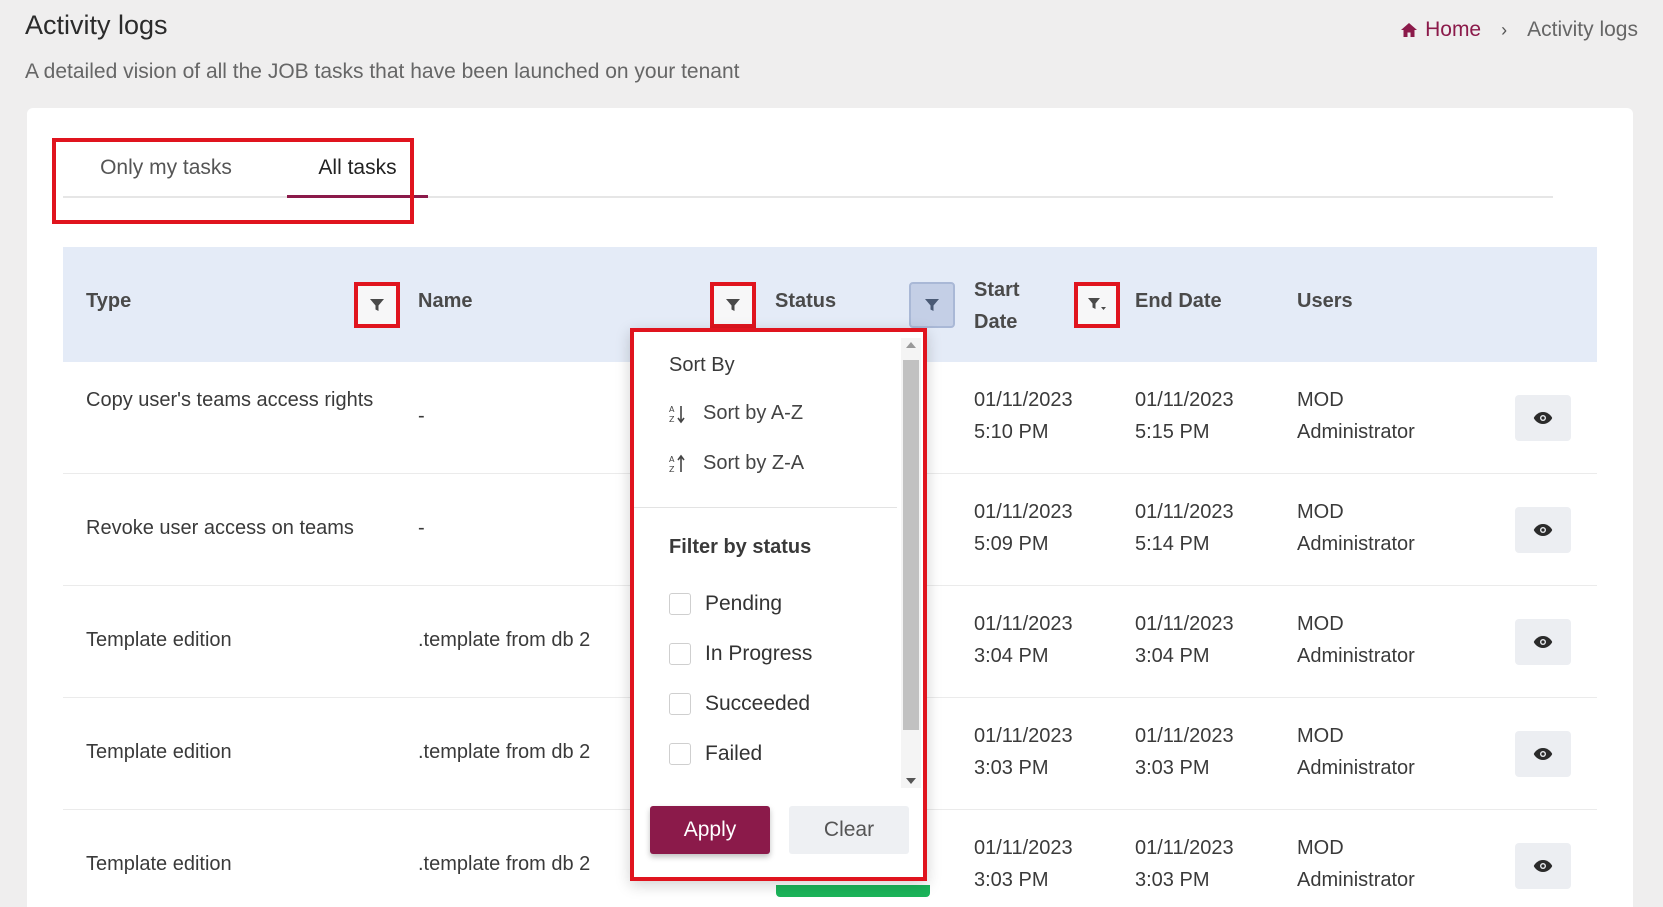 This screenshot has width=1663, height=907. I want to click on column-header-users: Users, so click(1325, 301).